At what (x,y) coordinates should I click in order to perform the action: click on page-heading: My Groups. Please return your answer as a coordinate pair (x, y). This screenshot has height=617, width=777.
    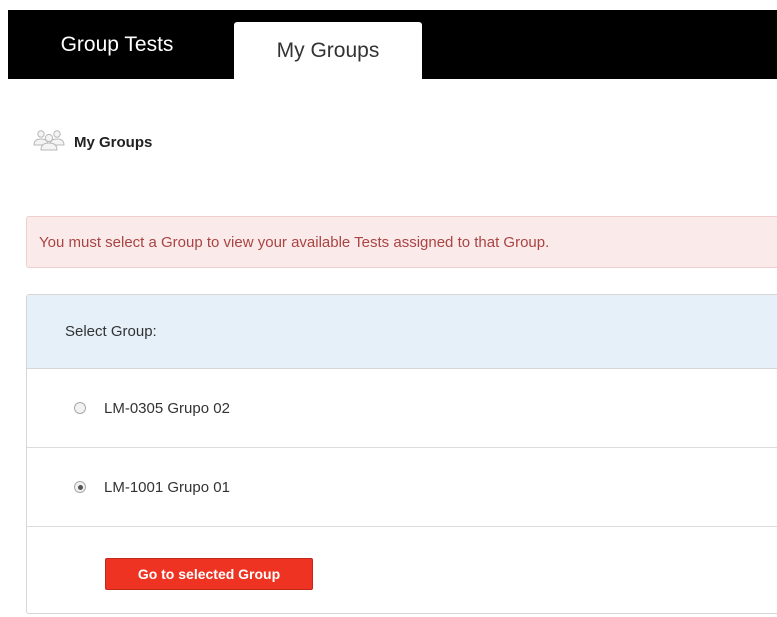
    Looking at the image, I should click on (92, 142).